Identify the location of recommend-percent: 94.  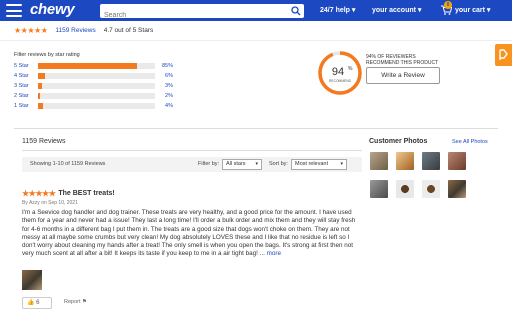
(338, 72).